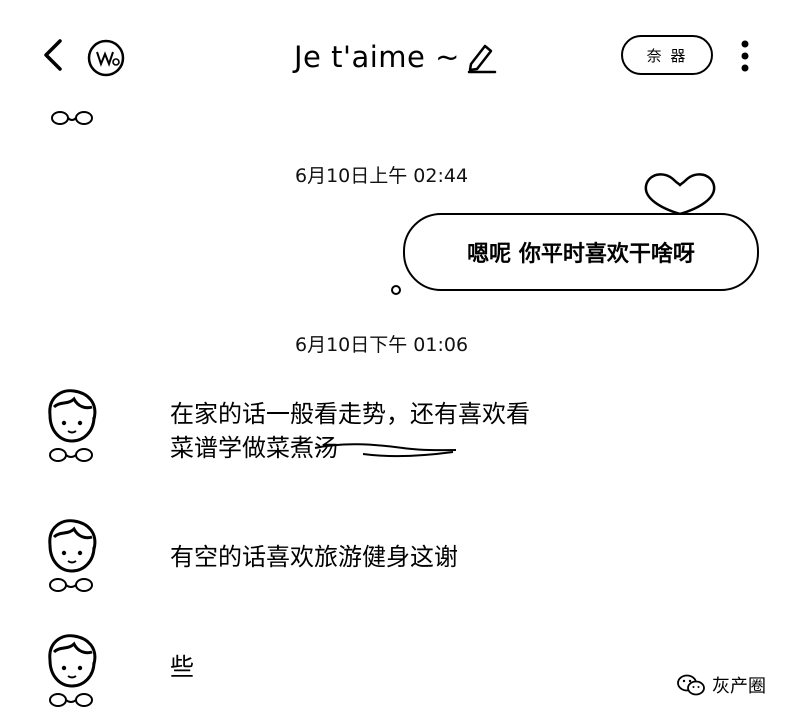  What do you see at coordinates (72, 116) in the screenshot?
I see `avatar-partial` at bounding box center [72, 116].